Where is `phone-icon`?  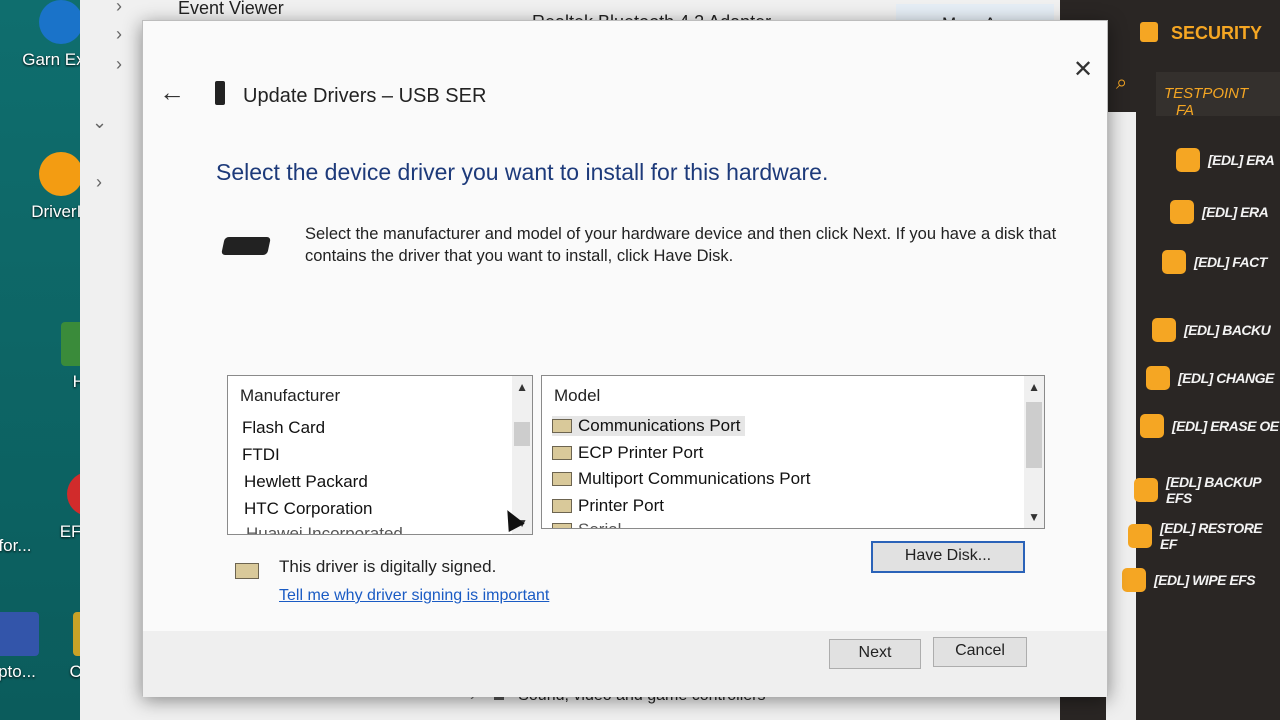 phone-icon is located at coordinates (1158, 378).